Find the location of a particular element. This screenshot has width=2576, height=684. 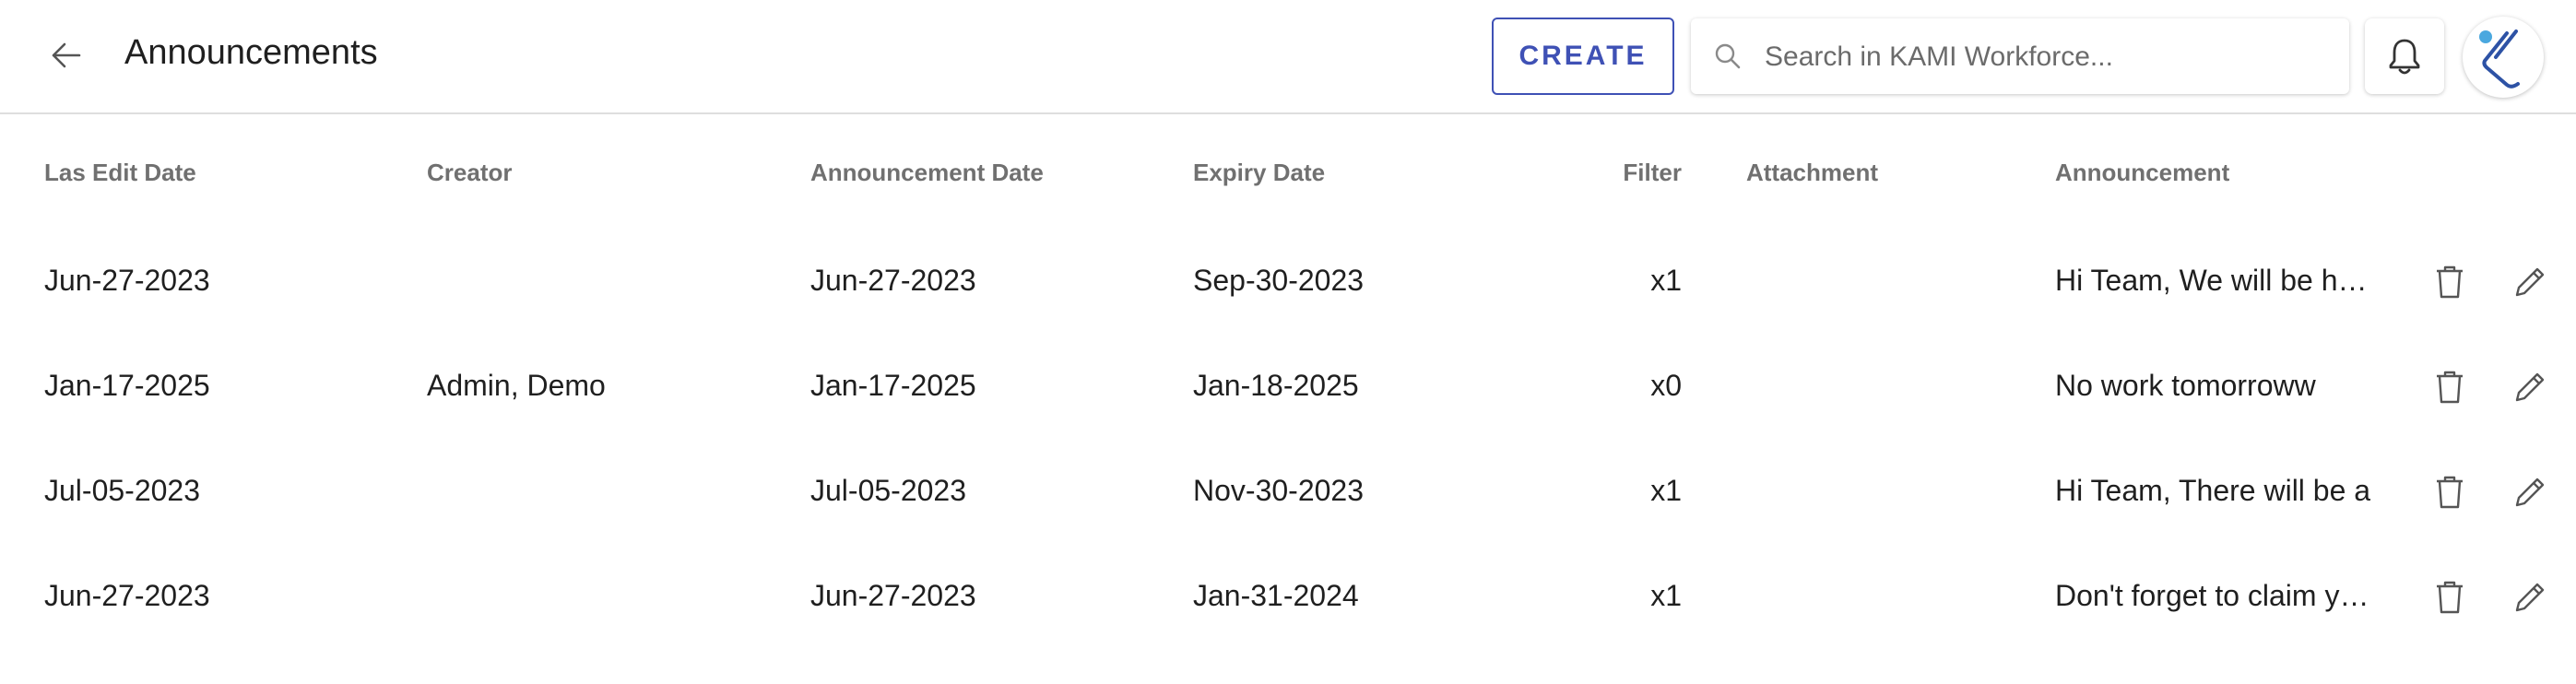

column-header-attachment: Attachment is located at coordinates (1812, 173).